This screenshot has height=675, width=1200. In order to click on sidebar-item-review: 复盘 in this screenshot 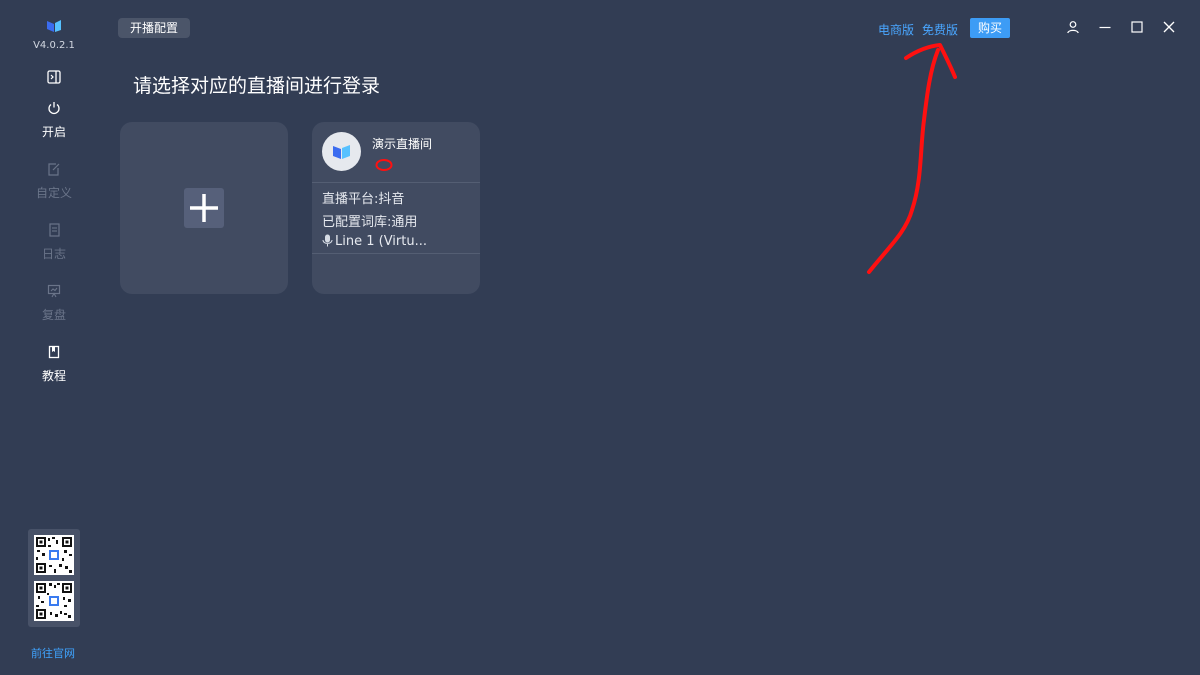, I will do `click(54, 303)`.